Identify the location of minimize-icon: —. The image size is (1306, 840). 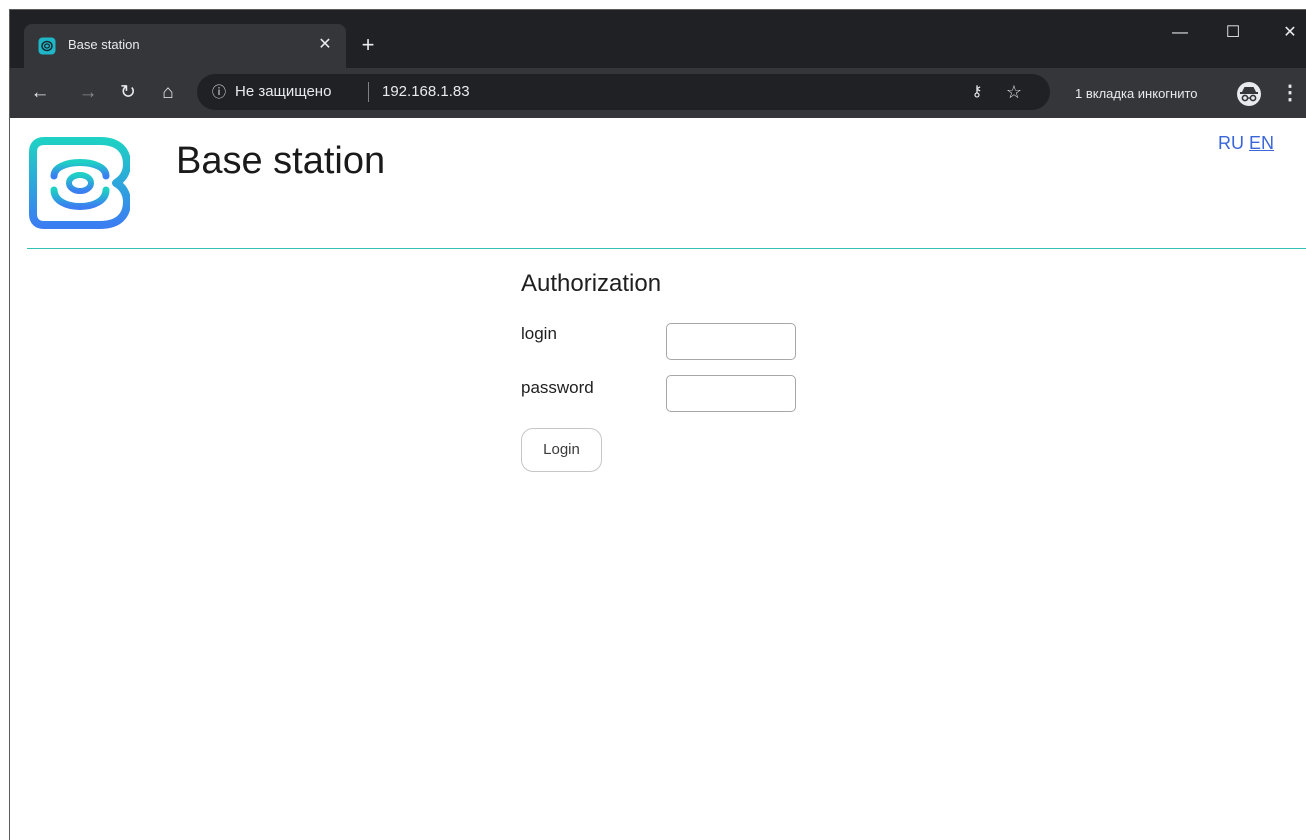
(1180, 33).